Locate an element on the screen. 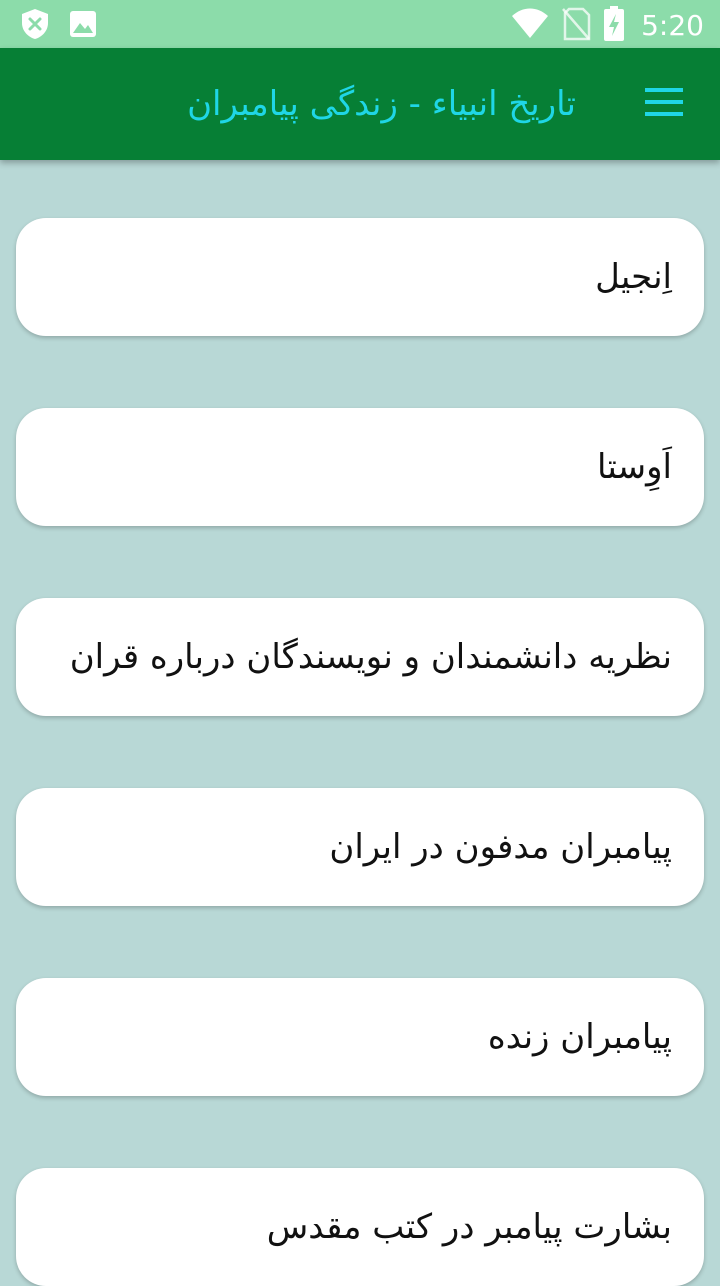  shield-x-icon is located at coordinates (35, 26).